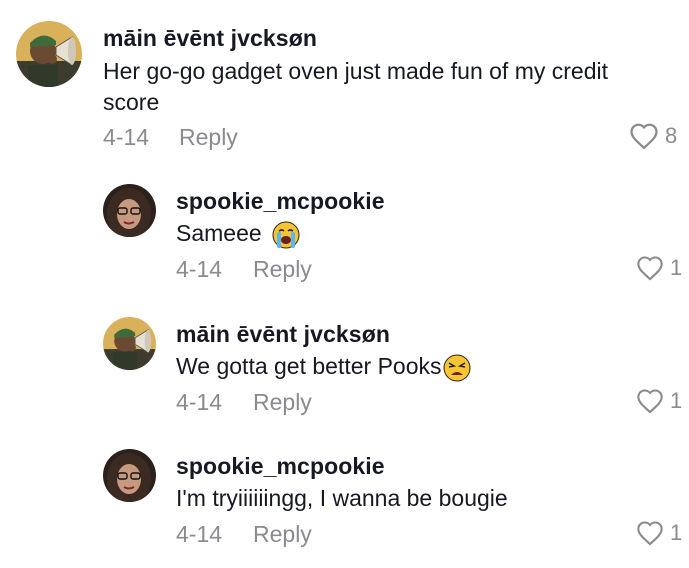 This screenshot has height=568, width=689. I want to click on comment-text-line: We gotta get better Pooks, so click(323, 366).